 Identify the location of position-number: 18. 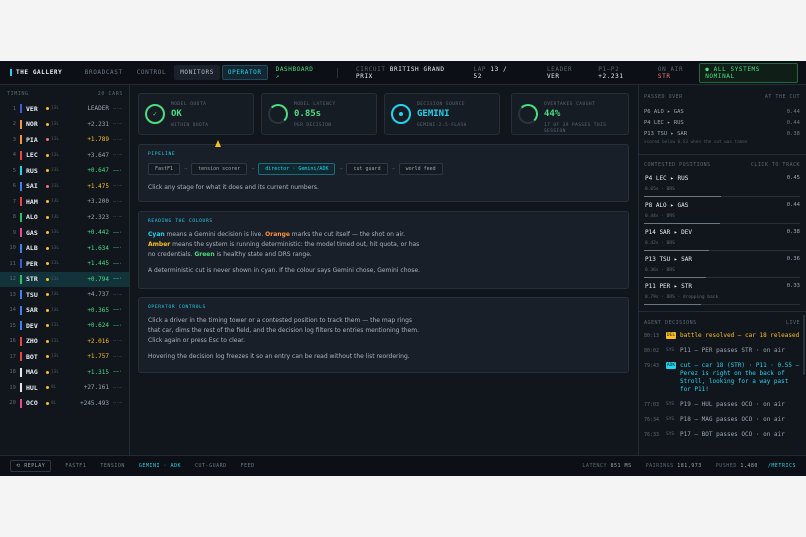
(12, 372).